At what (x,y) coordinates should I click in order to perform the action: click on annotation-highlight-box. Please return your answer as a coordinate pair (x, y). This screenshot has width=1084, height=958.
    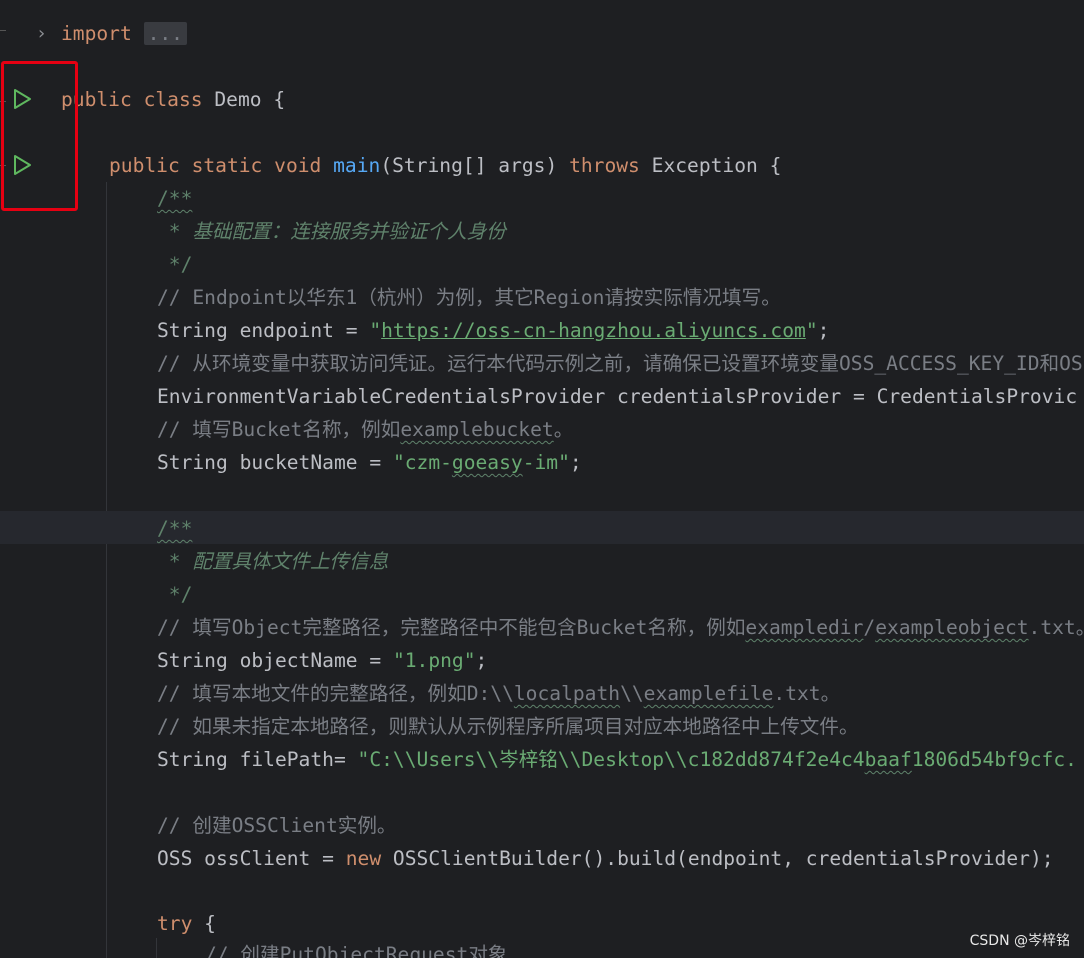
    Looking at the image, I should click on (39, 136).